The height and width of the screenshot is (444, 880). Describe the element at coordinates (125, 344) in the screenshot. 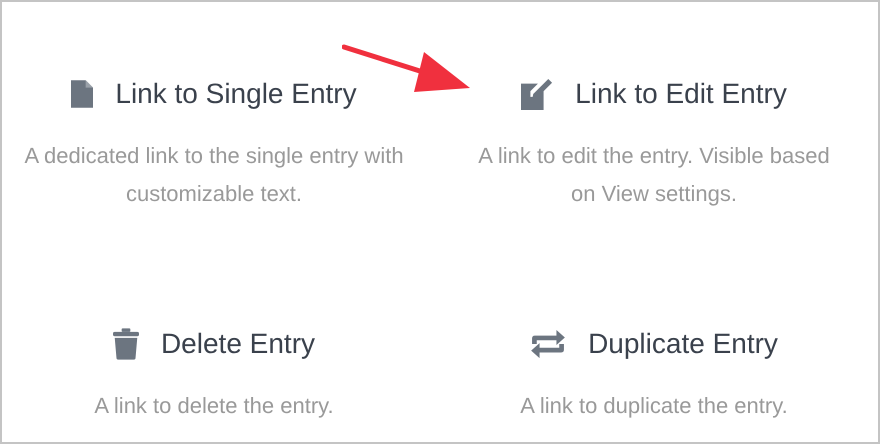

I see `trash-icon` at that location.